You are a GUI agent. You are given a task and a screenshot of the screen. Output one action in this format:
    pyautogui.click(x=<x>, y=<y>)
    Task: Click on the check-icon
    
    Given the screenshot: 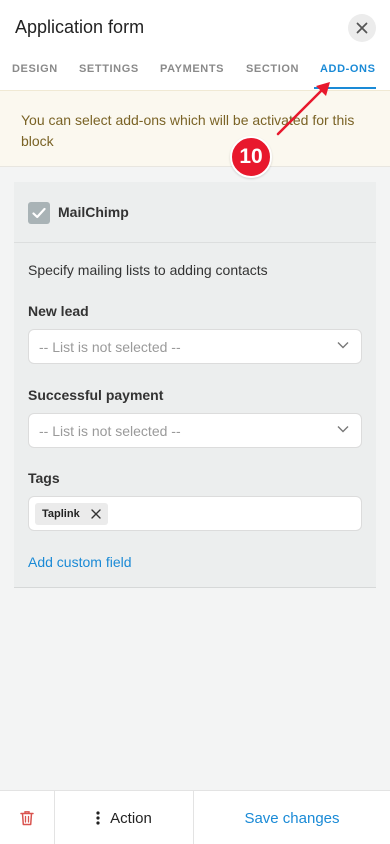 What is the action you would take?
    pyautogui.click(x=39, y=213)
    